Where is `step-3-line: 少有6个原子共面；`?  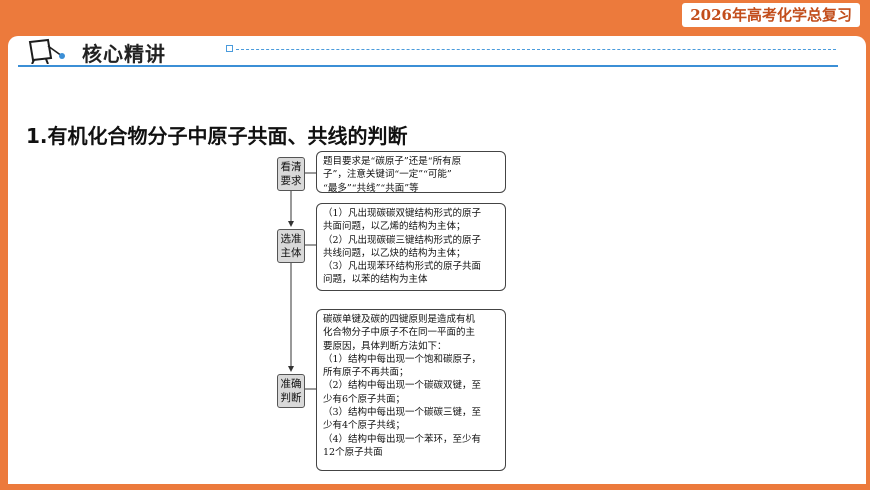
step-3-line: 少有6个原子共面； is located at coordinates (364, 399).